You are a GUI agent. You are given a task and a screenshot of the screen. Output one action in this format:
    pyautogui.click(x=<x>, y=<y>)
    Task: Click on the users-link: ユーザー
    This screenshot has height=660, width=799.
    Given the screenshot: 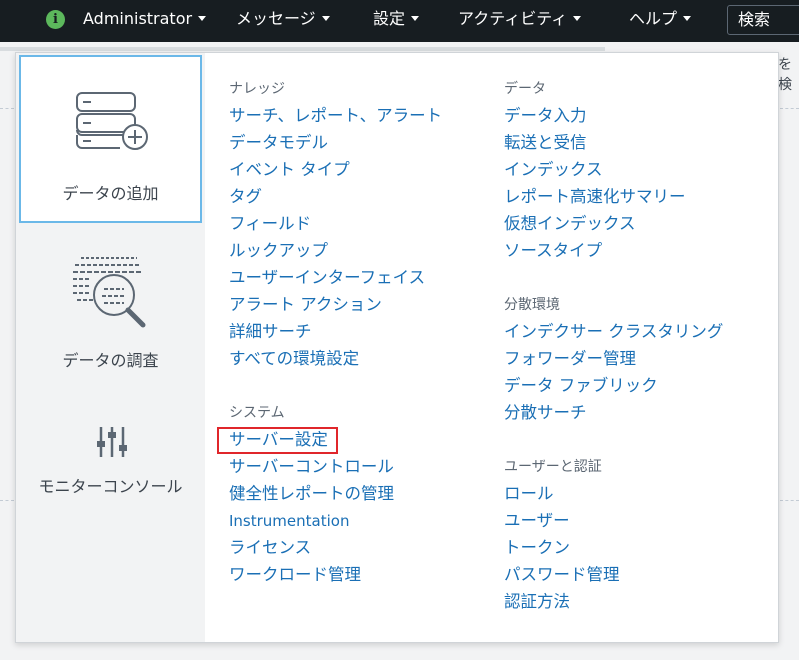 What is the action you would take?
    pyautogui.click(x=613, y=525)
    